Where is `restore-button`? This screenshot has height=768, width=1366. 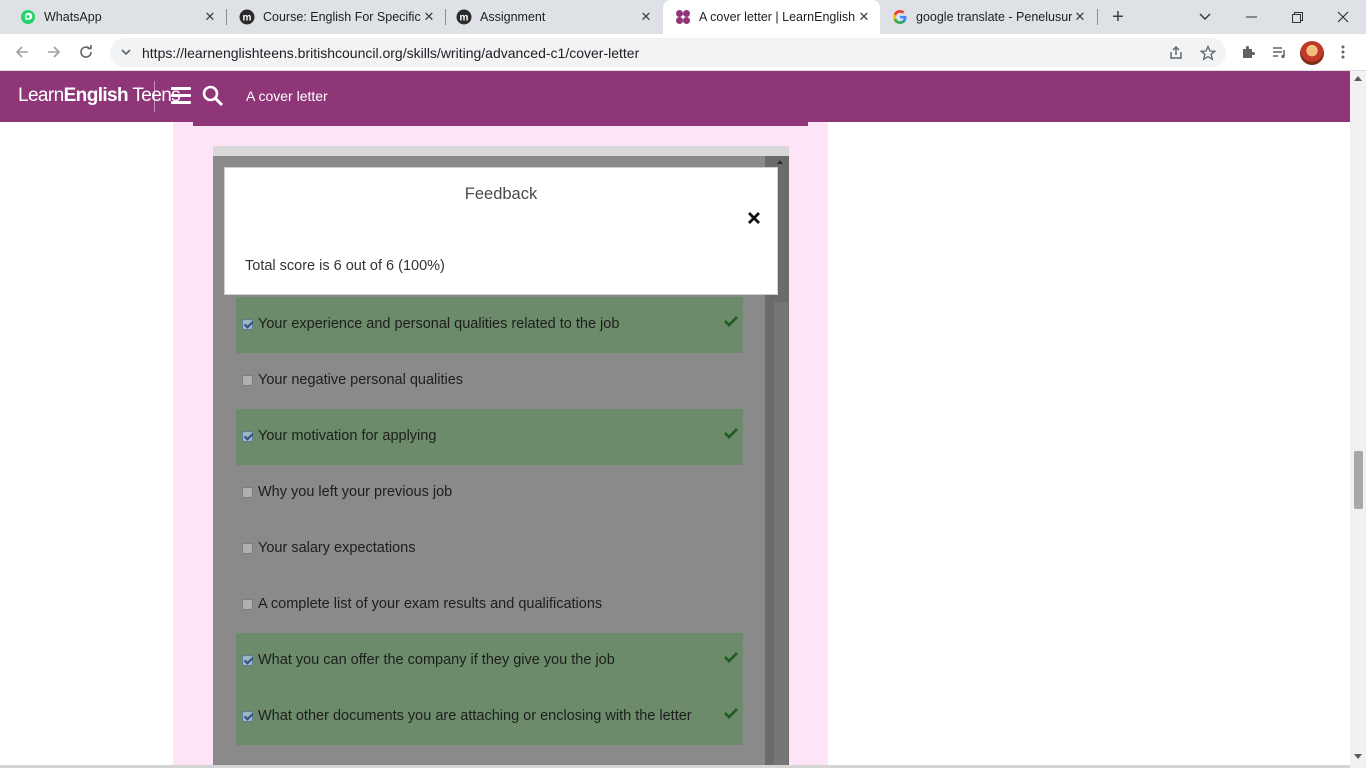
restore-button is located at coordinates (1297, 17).